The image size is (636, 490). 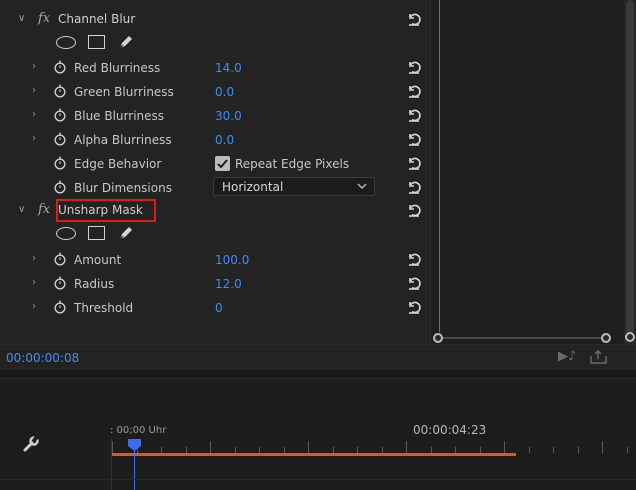 What do you see at coordinates (314, 454) in the screenshot?
I see `work-area-bar` at bounding box center [314, 454].